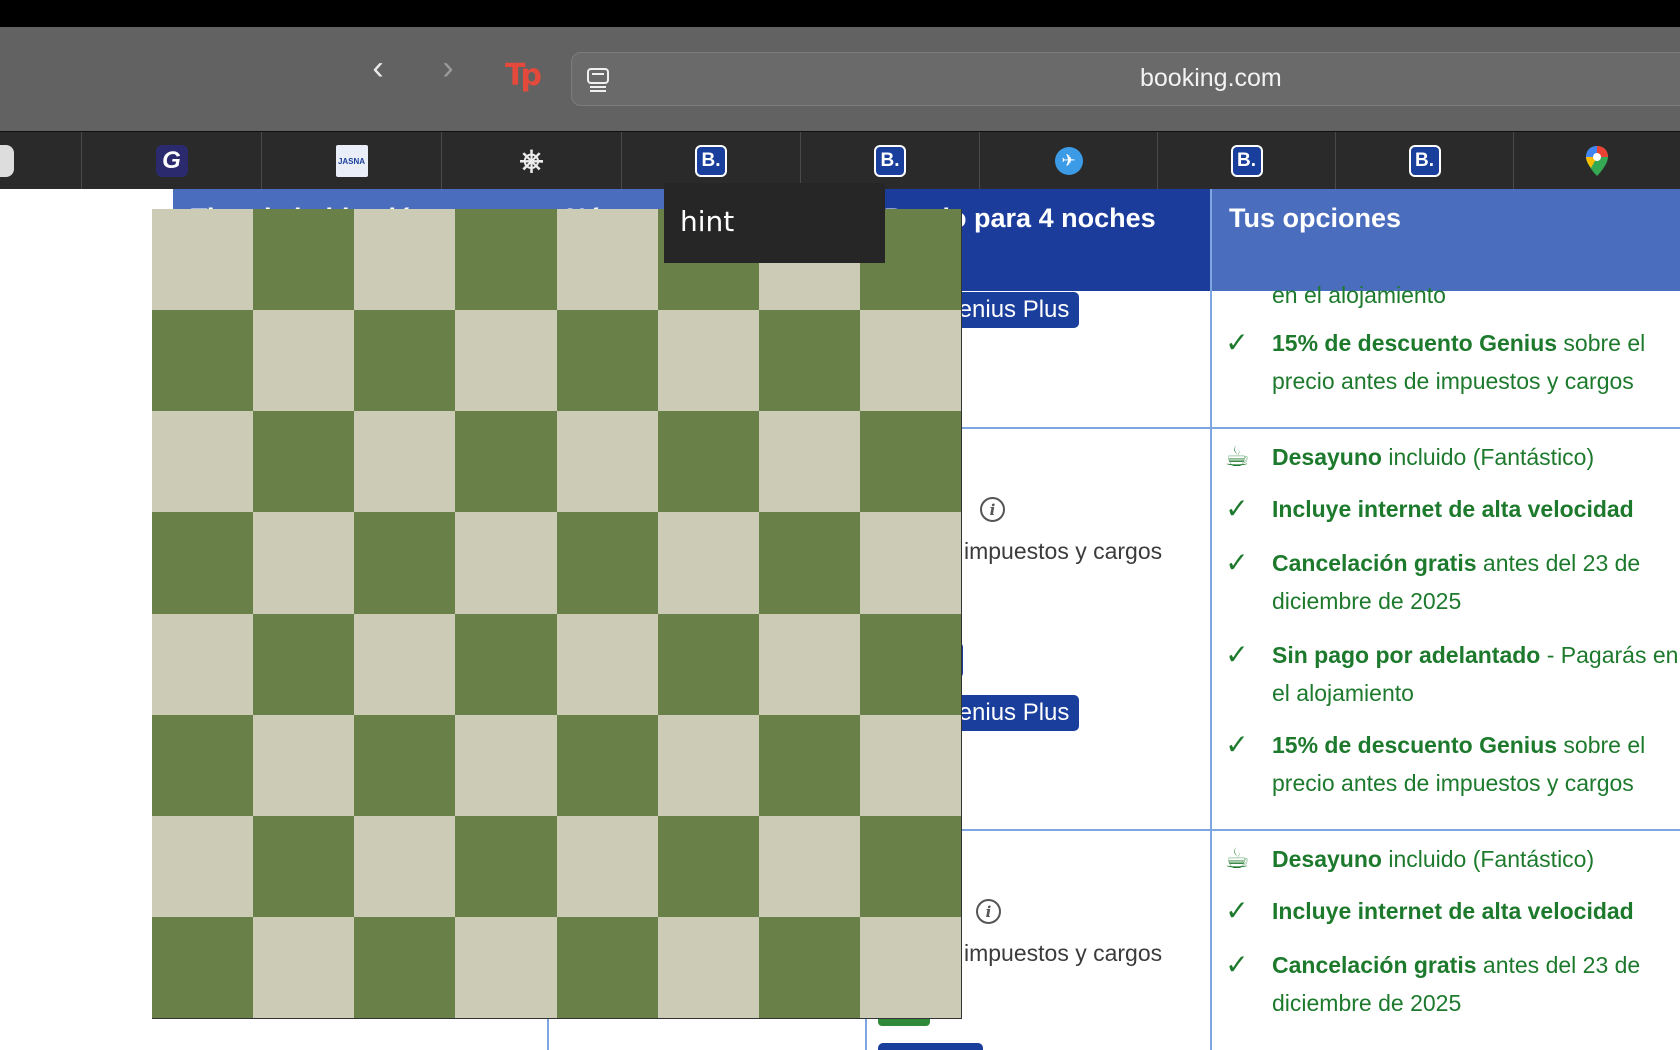 This screenshot has height=1050, width=1680. Describe the element at coordinates (840, 13) in the screenshot. I see `menu-bar-strip` at that location.